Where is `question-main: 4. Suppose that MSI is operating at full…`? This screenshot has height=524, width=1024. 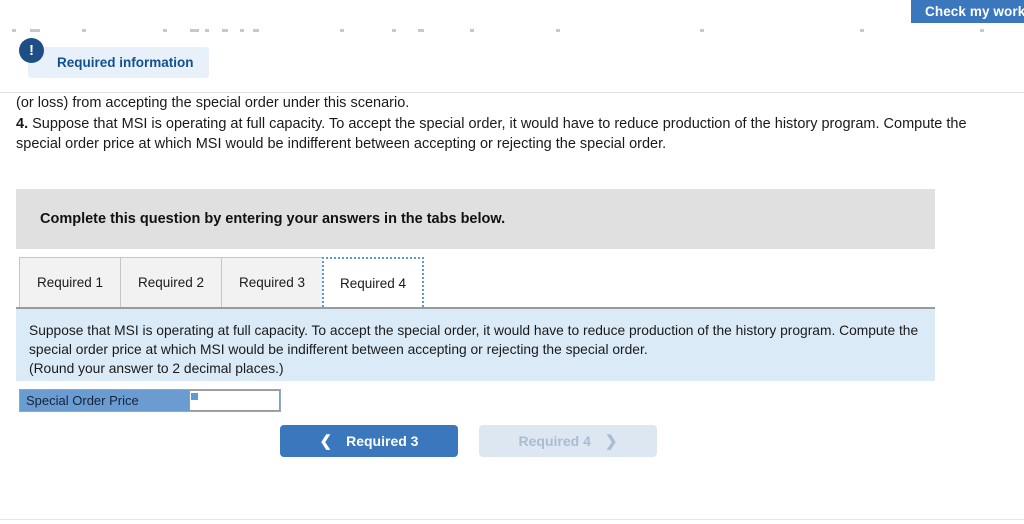
question-main: 4. Suppose that MSI is operating at full… is located at coordinates (496, 134).